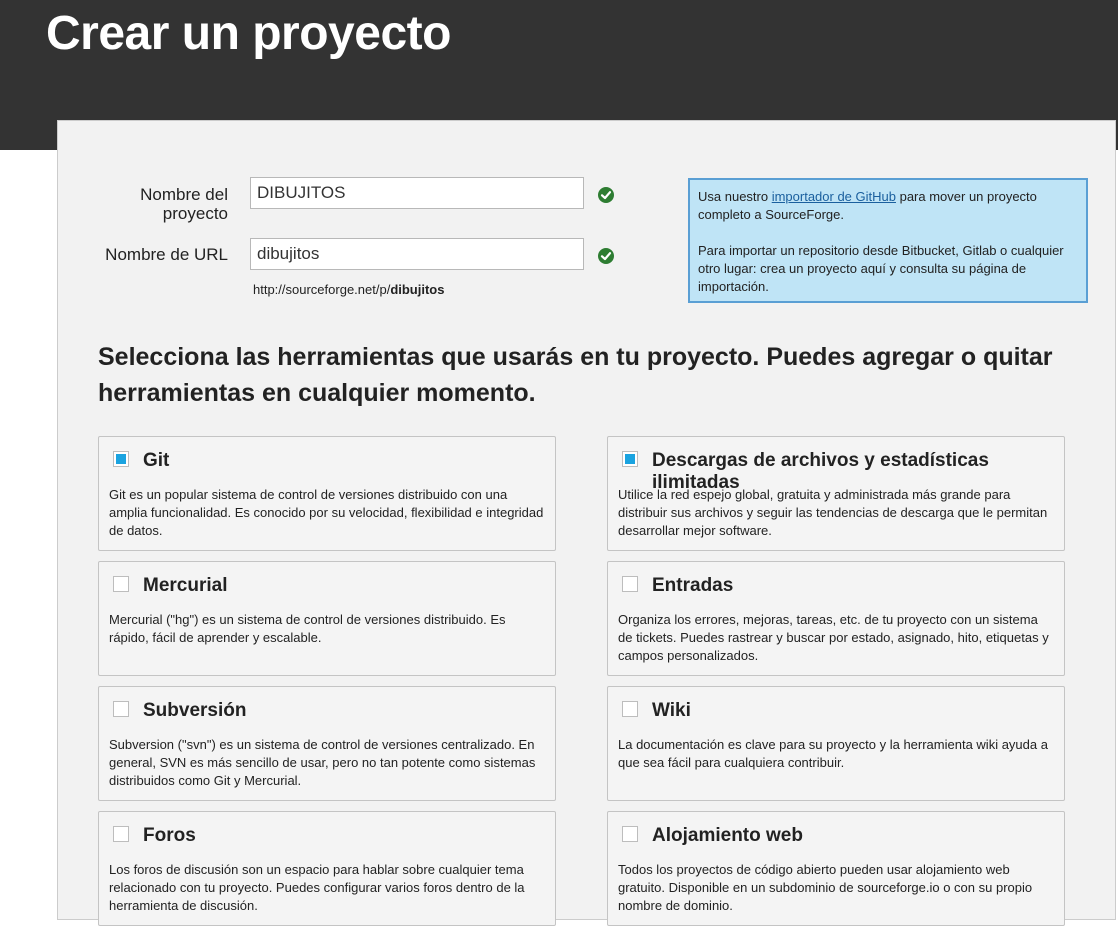 This screenshot has width=1118, height=926. I want to click on url-prefix: http://sourceforge.net/p/, so click(322, 289).